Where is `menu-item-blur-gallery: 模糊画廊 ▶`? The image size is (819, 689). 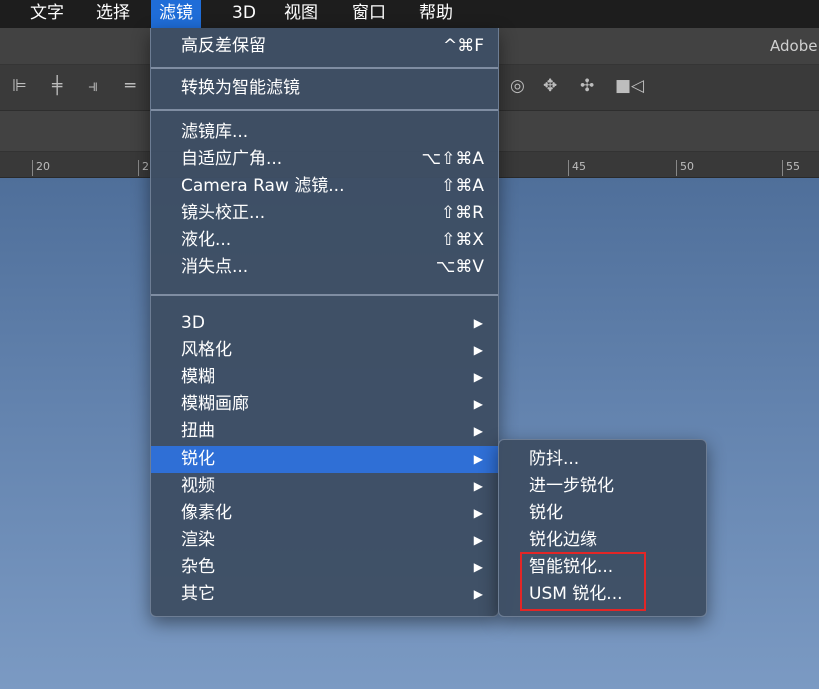 menu-item-blur-gallery: 模糊画廊 ▶ is located at coordinates (324, 404).